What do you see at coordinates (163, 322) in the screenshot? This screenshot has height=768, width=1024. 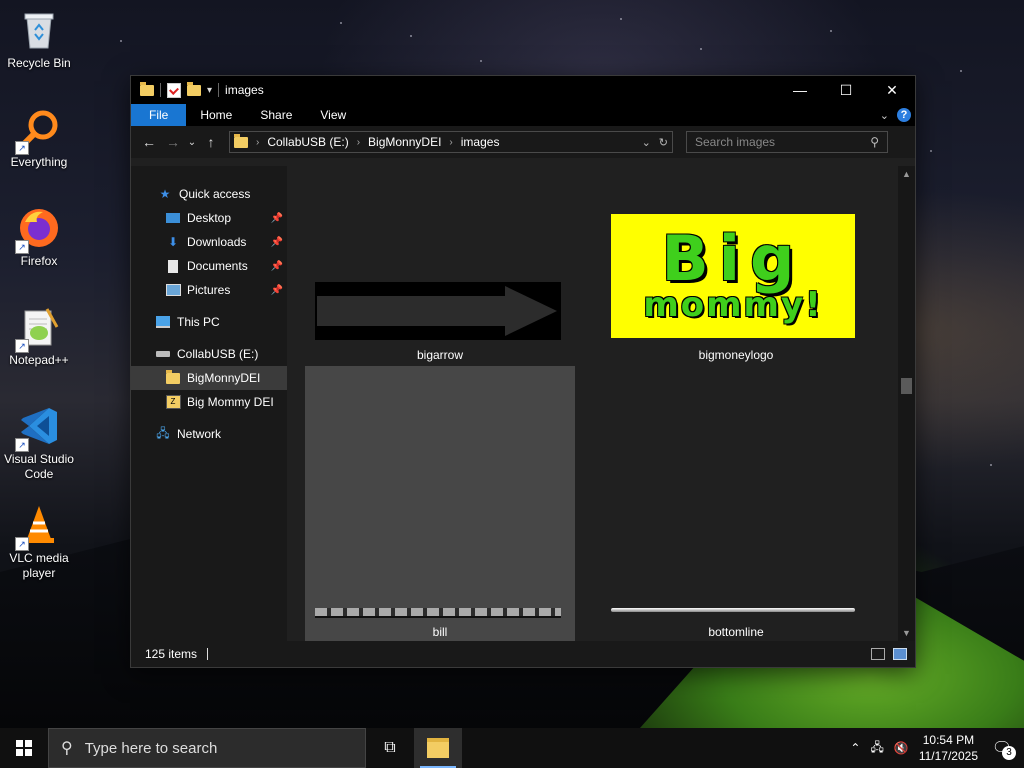 I see `computer-icon` at bounding box center [163, 322].